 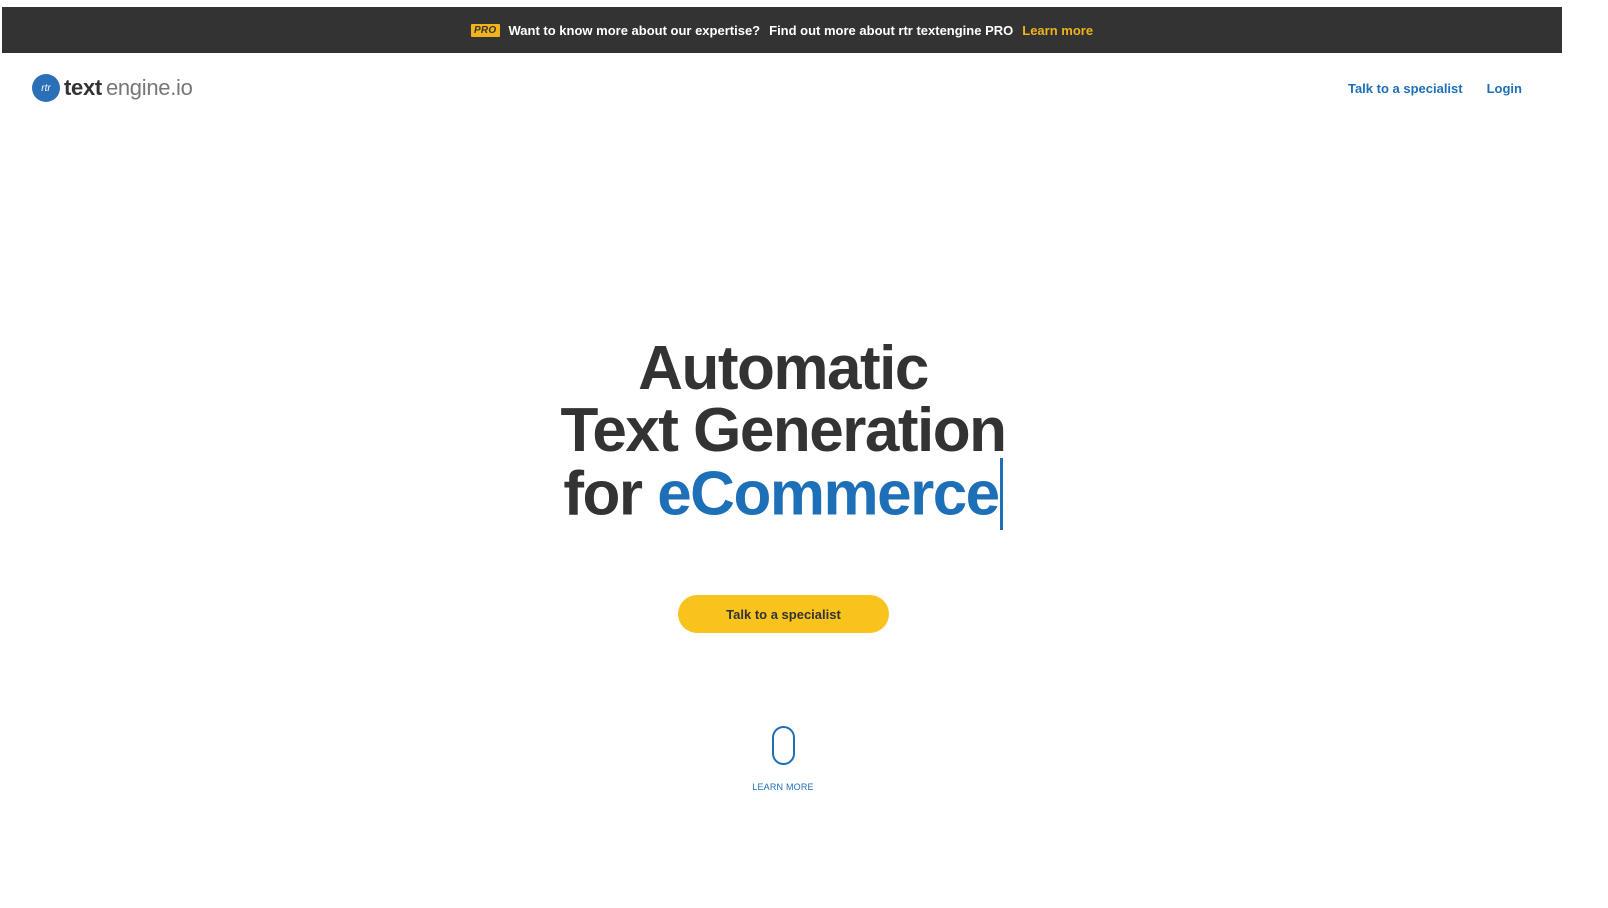 What do you see at coordinates (783, 430) in the screenshot?
I see `hero-line-2: Text Generation` at bounding box center [783, 430].